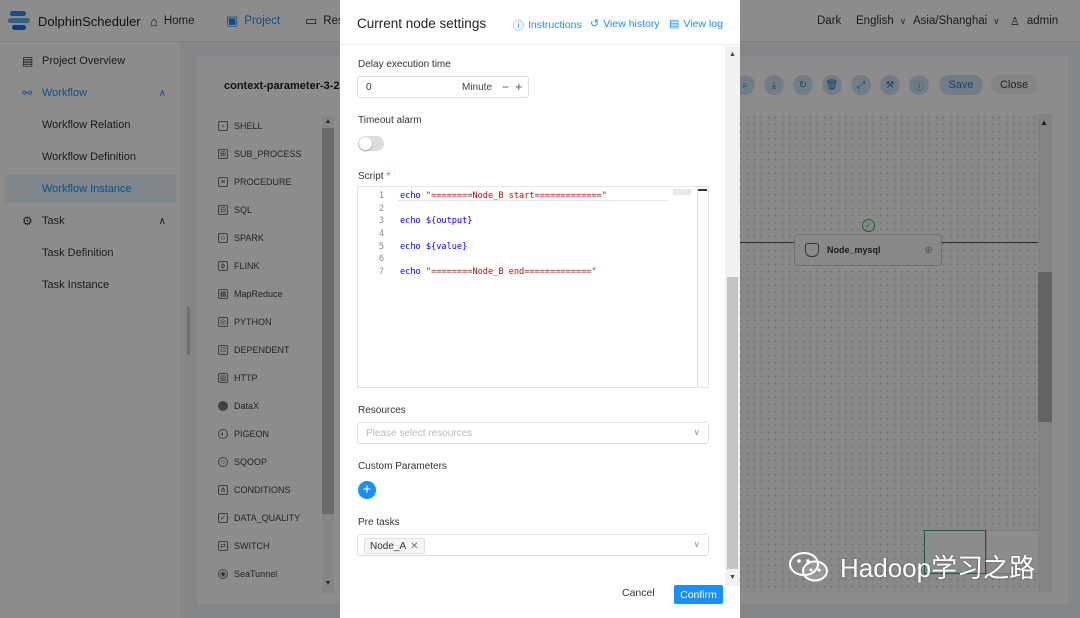 This screenshot has width=1080, height=618. What do you see at coordinates (388, 546) in the screenshot?
I see `pre-task-tag-label: Node_A` at bounding box center [388, 546].